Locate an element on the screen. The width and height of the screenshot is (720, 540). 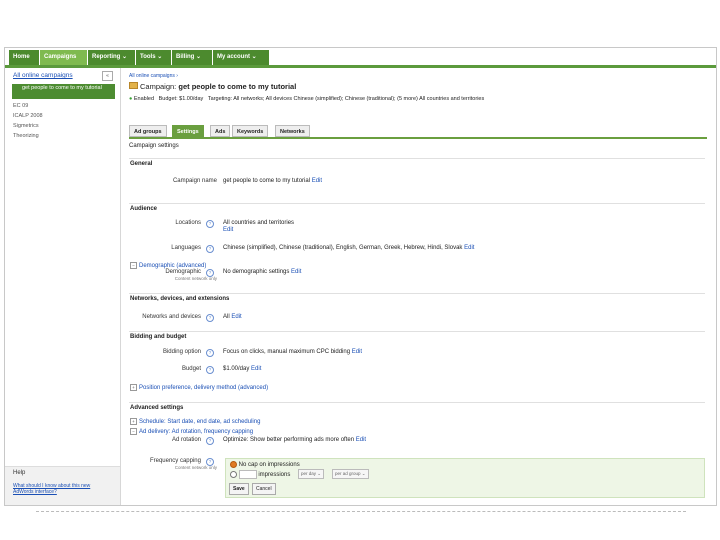
per-period-select: per day ⌄ is located at coordinates (311, 474).